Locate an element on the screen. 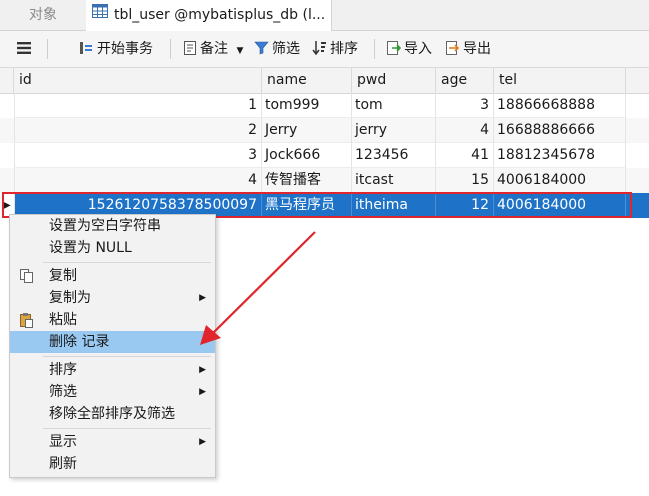 The image size is (649, 496). menu-item-copy: 复制 is located at coordinates (112, 276).